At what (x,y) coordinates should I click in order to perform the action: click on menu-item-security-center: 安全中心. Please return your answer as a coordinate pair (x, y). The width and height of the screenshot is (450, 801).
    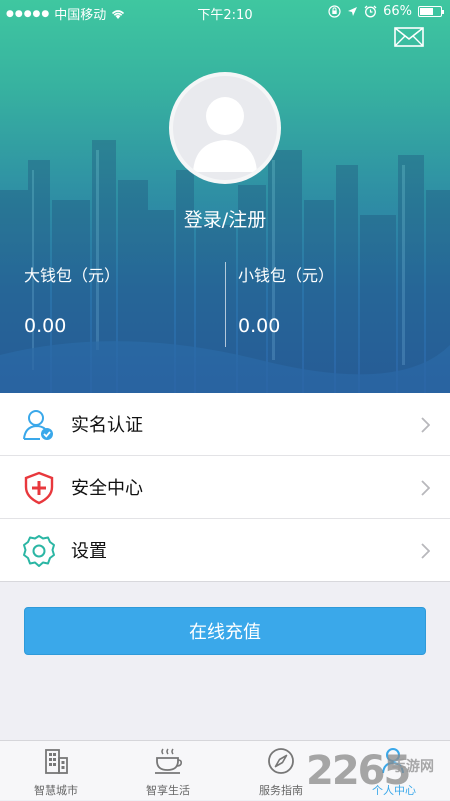
    Looking at the image, I should click on (225, 487).